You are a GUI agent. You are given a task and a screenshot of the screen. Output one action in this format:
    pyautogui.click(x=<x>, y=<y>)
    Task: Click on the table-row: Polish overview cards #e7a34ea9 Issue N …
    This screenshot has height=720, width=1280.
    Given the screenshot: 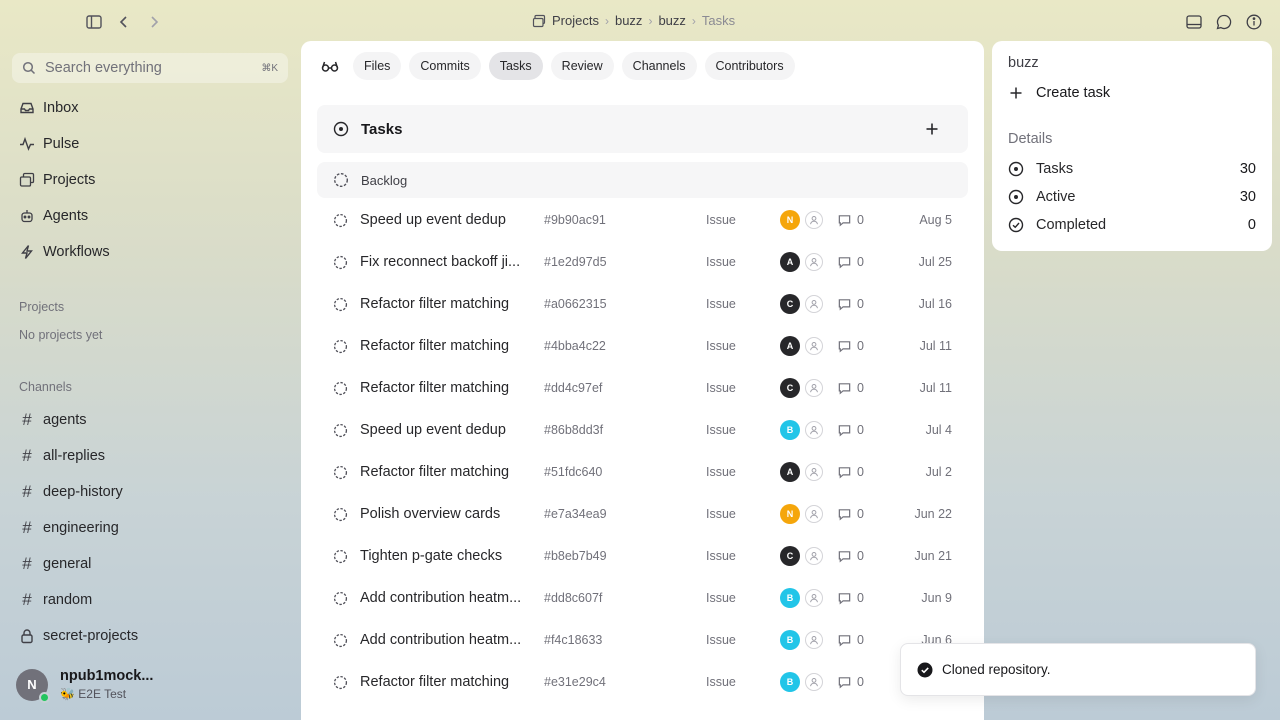 What is the action you would take?
    pyautogui.click(x=642, y=514)
    